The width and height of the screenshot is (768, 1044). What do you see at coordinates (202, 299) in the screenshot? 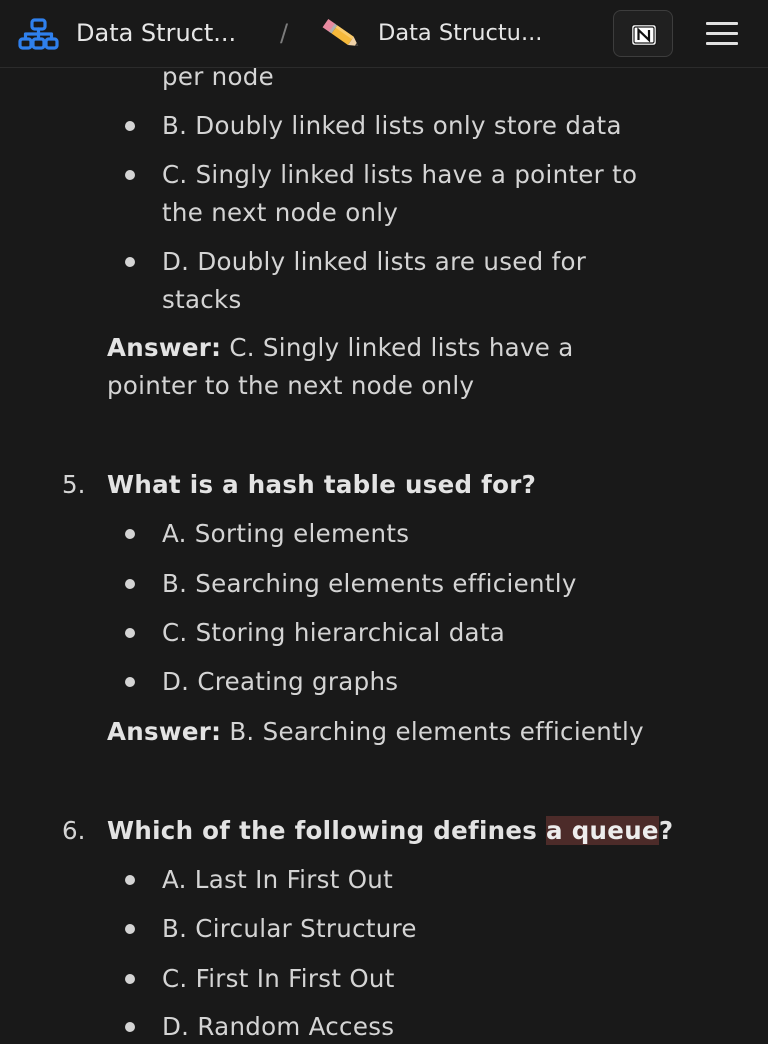
I see `q4-option-d-line2: stacks` at bounding box center [202, 299].